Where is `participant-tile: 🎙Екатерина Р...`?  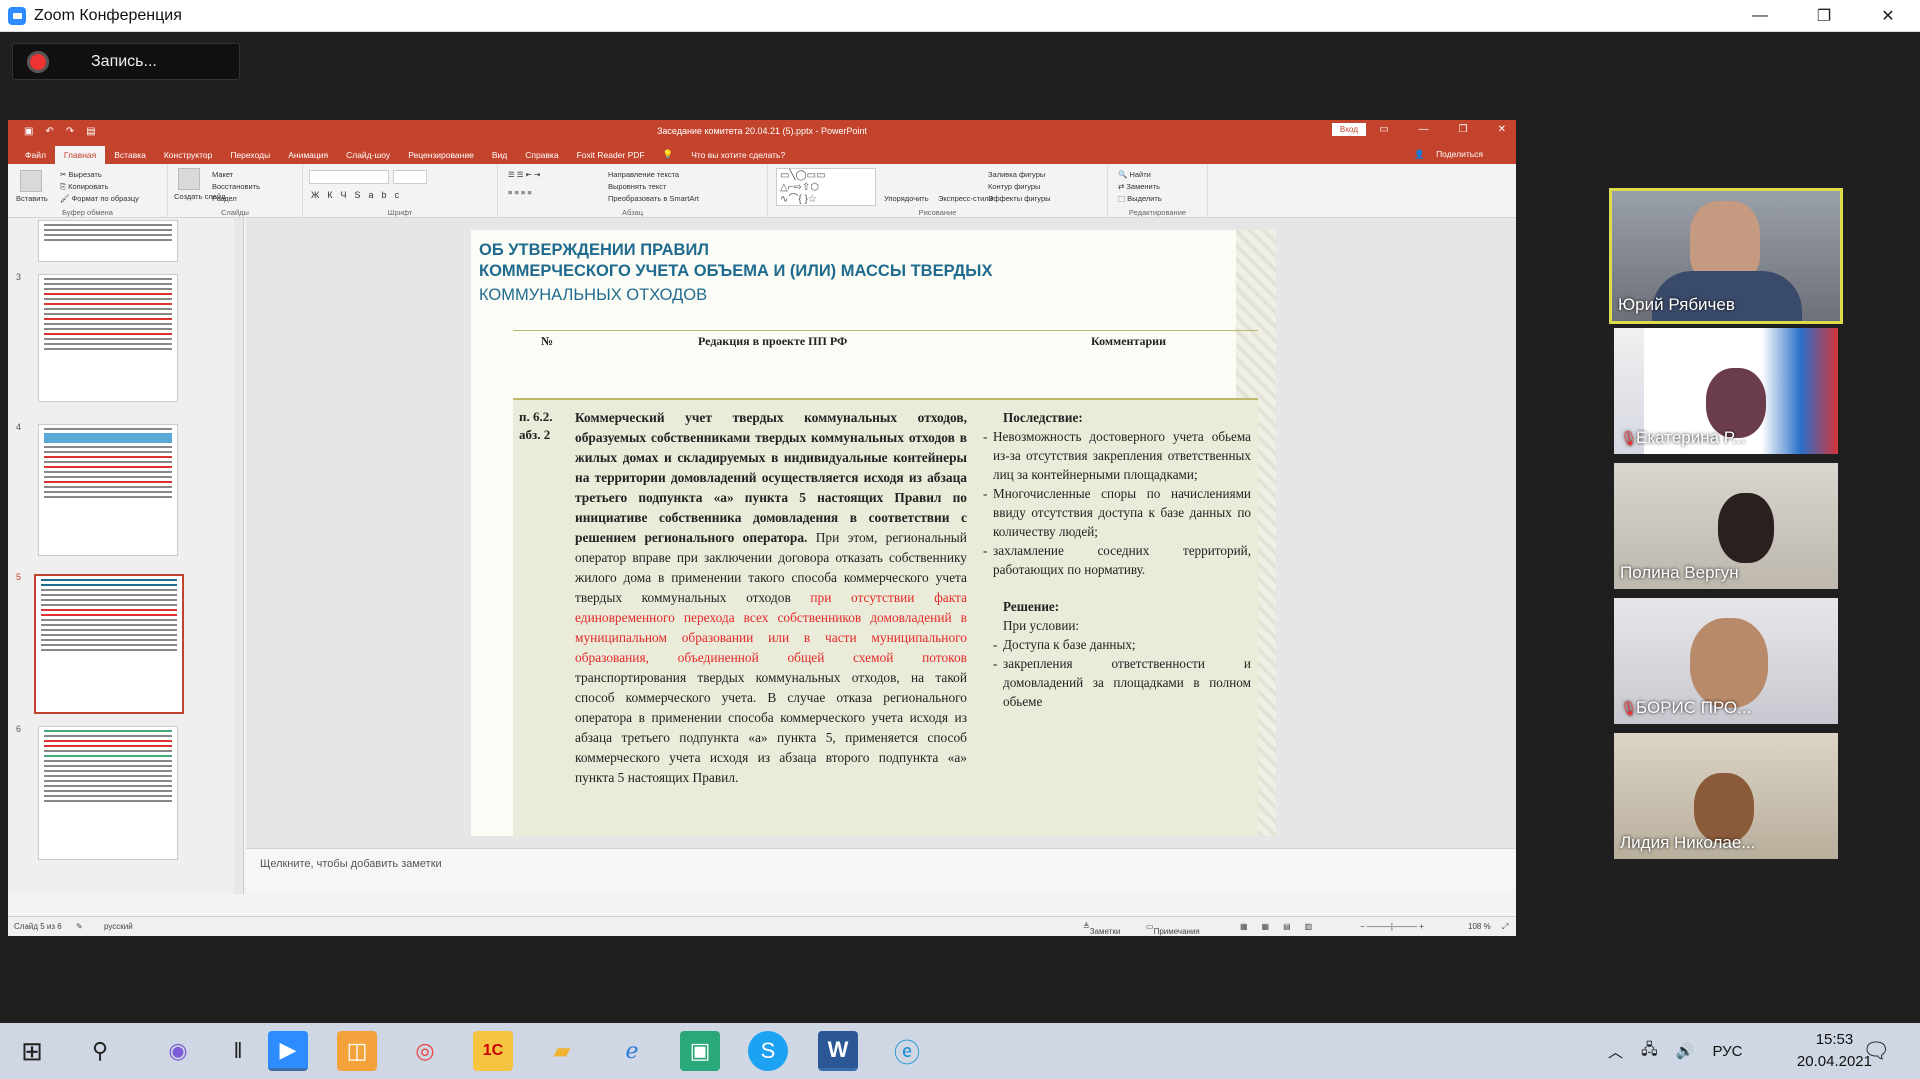
participant-tile: 🎙Екатерина Р... is located at coordinates (1726, 391).